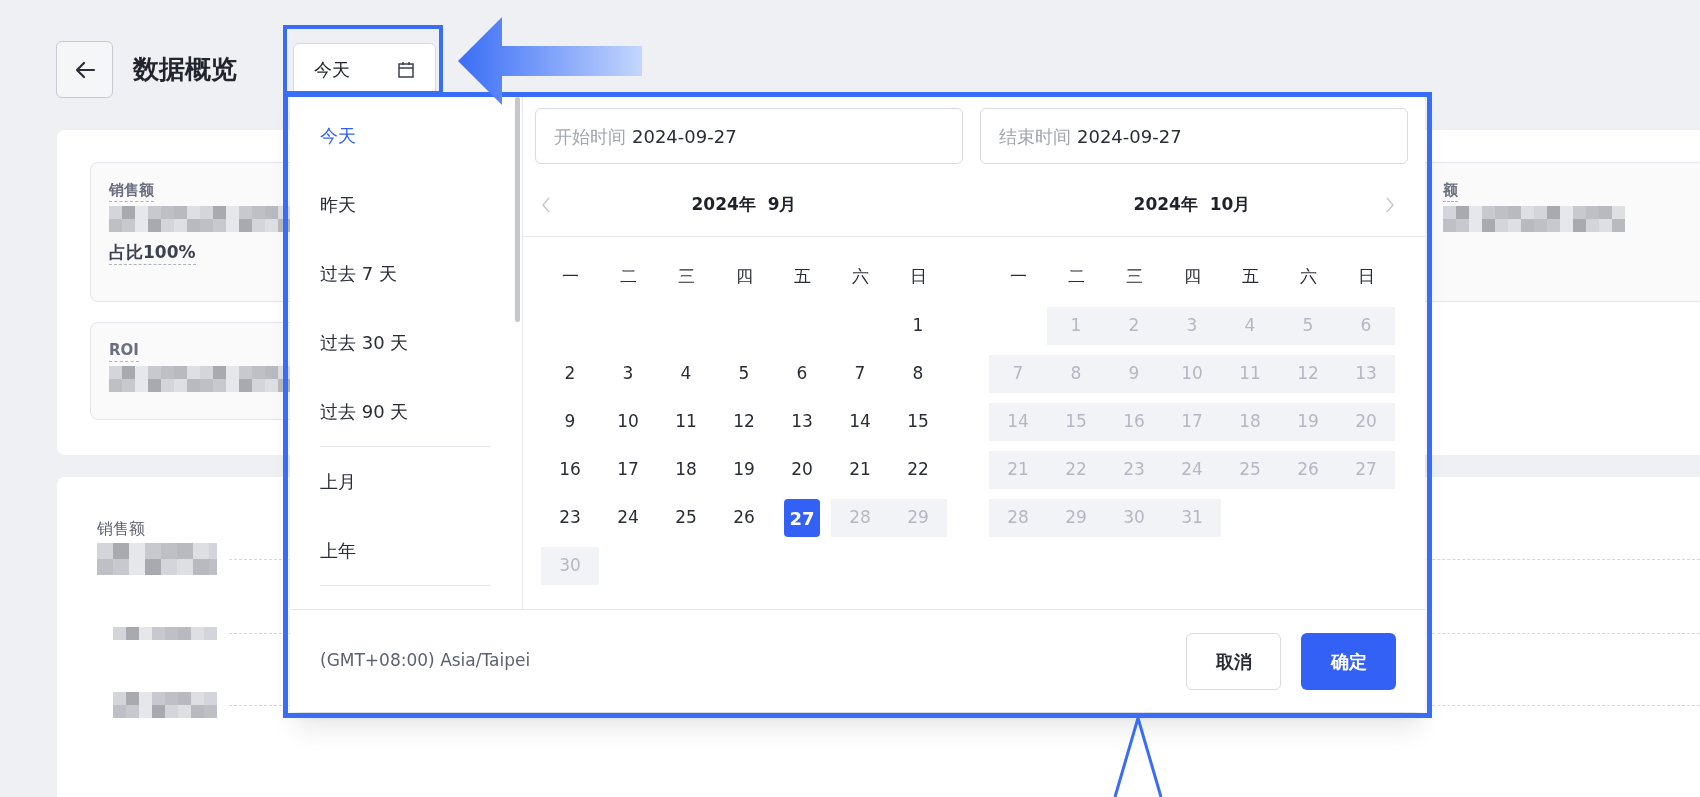  I want to click on chart-label: 销售额, so click(121, 529).